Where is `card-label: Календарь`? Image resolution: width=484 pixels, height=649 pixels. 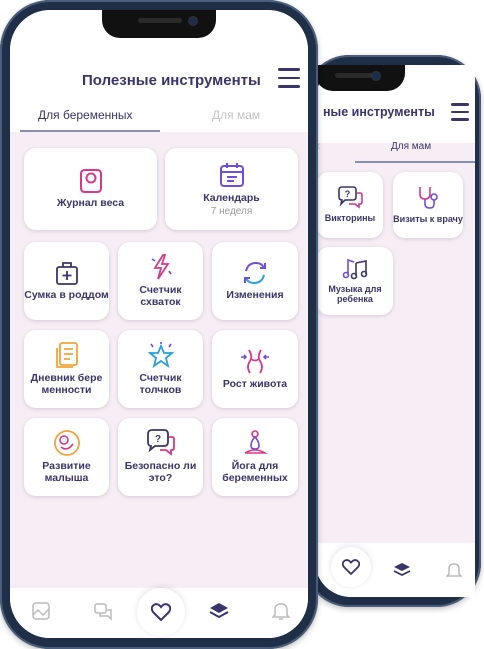
card-label: Календарь is located at coordinates (231, 197).